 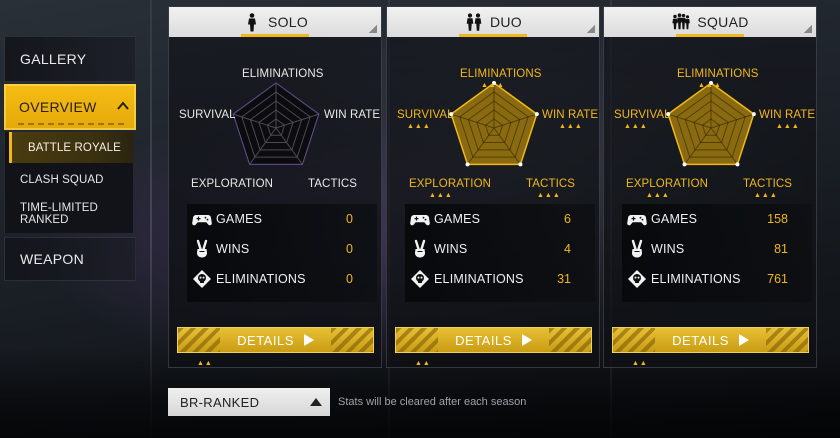 I want to click on stat-value-eliminations: 31, so click(x=564, y=279).